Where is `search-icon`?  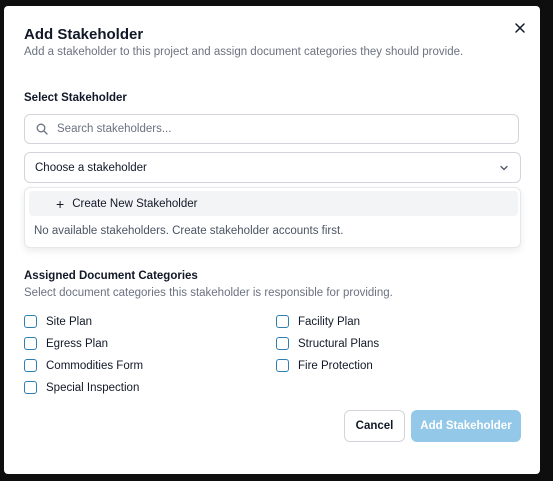
search-icon is located at coordinates (42, 129).